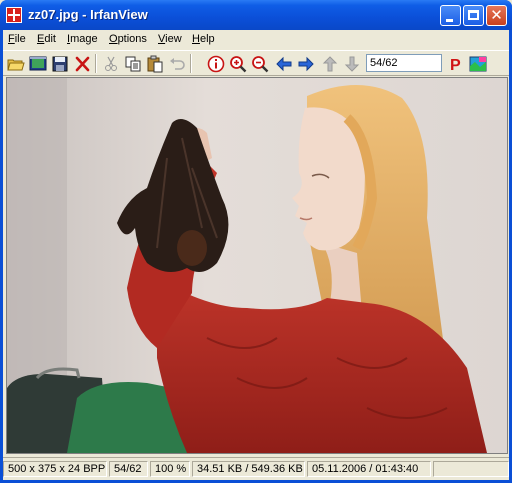 Image resolution: width=512 pixels, height=483 pixels. Describe the element at coordinates (128, 469) in the screenshot. I see `status-index: 54/62` at that location.